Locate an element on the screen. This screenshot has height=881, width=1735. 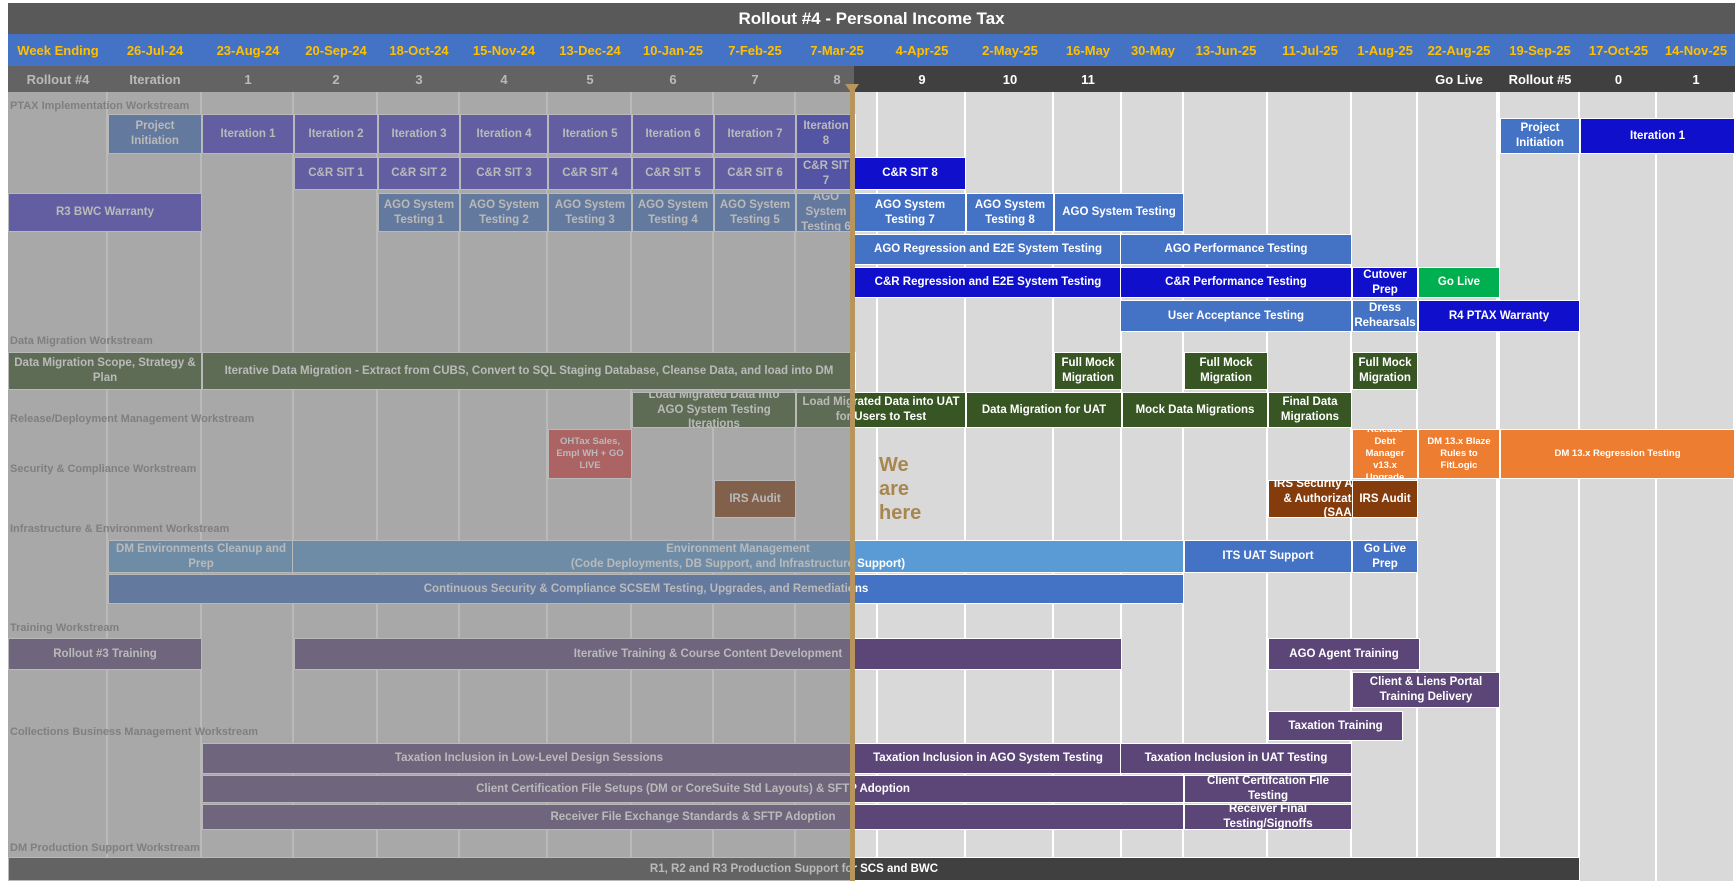
task-bar: Receiver Final Testing/Signoffs is located at coordinates (1268, 817).